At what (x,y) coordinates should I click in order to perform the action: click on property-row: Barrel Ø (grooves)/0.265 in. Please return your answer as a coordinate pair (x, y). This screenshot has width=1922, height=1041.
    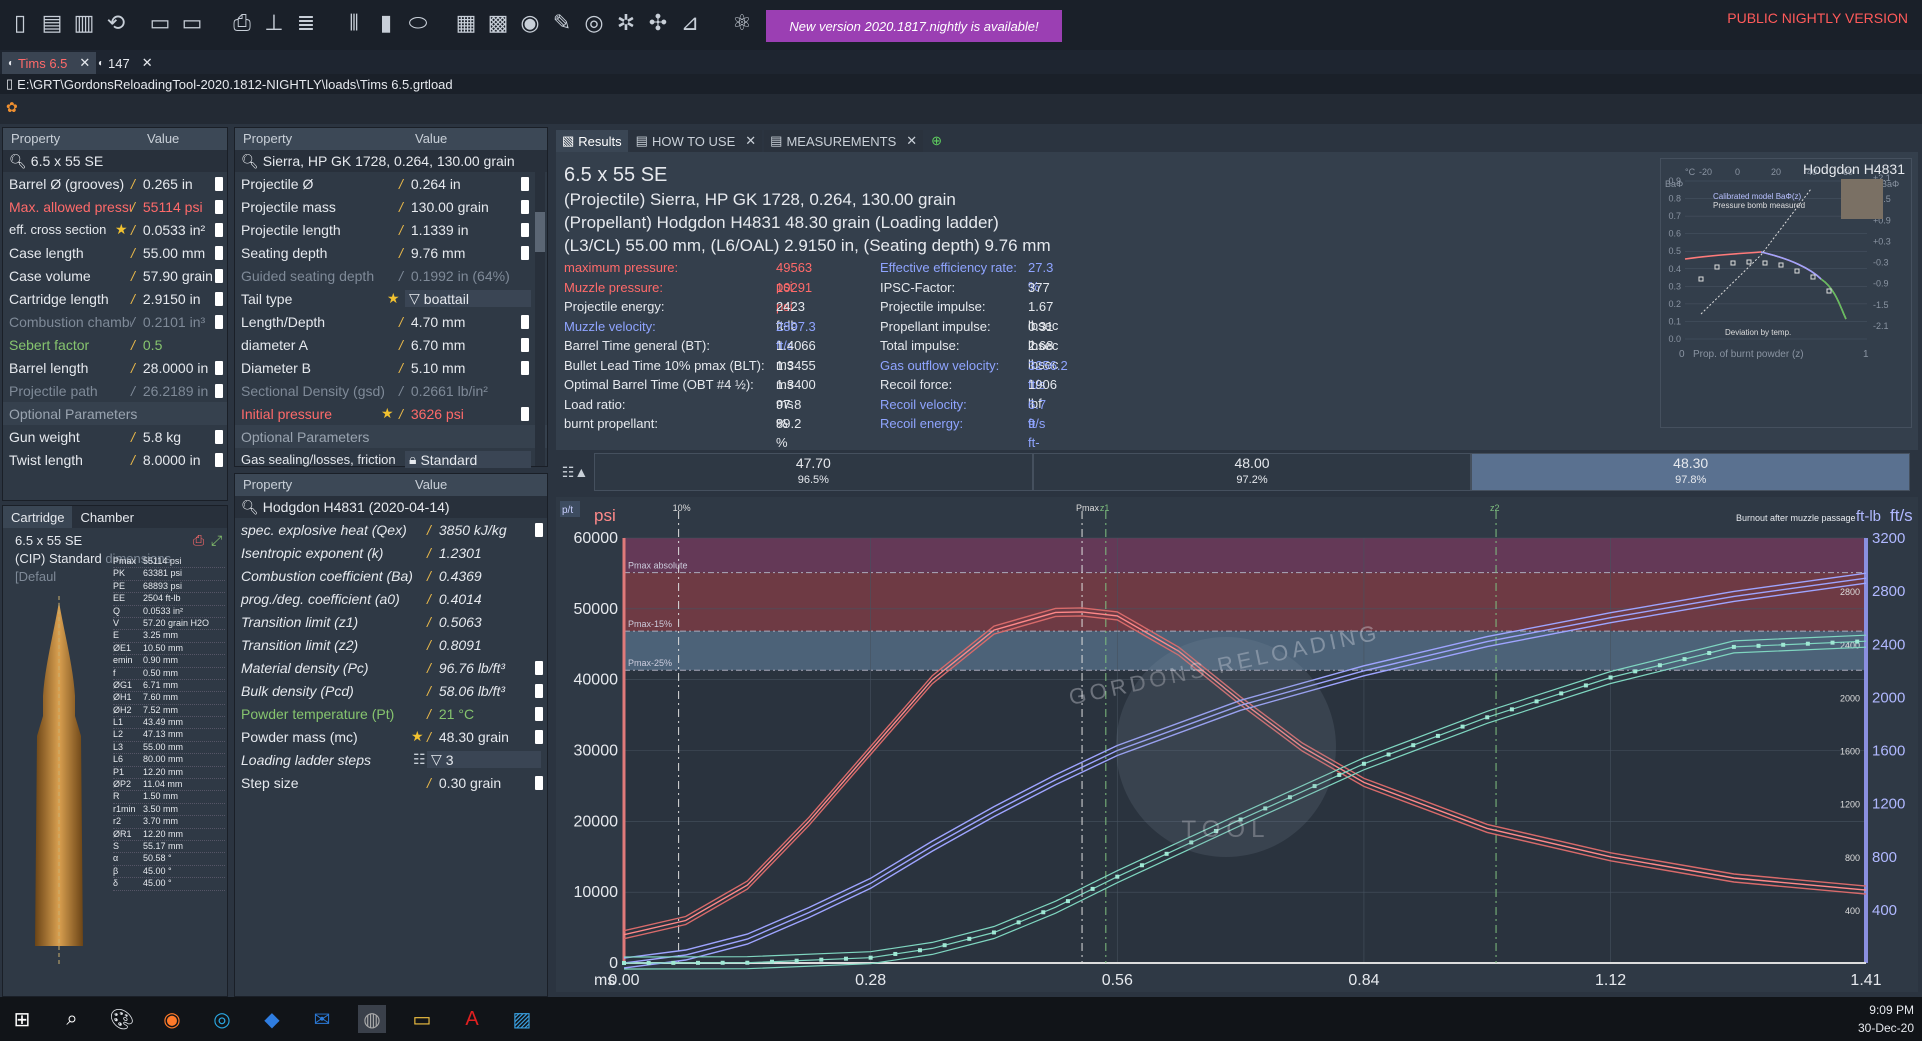
    Looking at the image, I should click on (115, 183).